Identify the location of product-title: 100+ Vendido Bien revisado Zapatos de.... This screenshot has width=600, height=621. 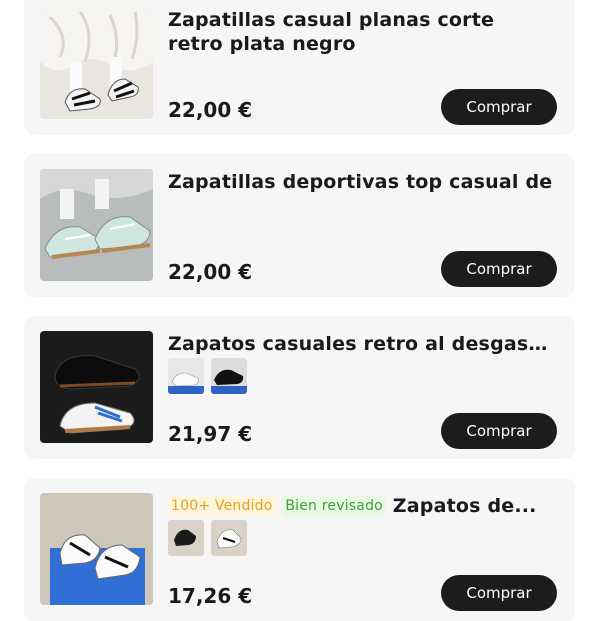
(361, 506).